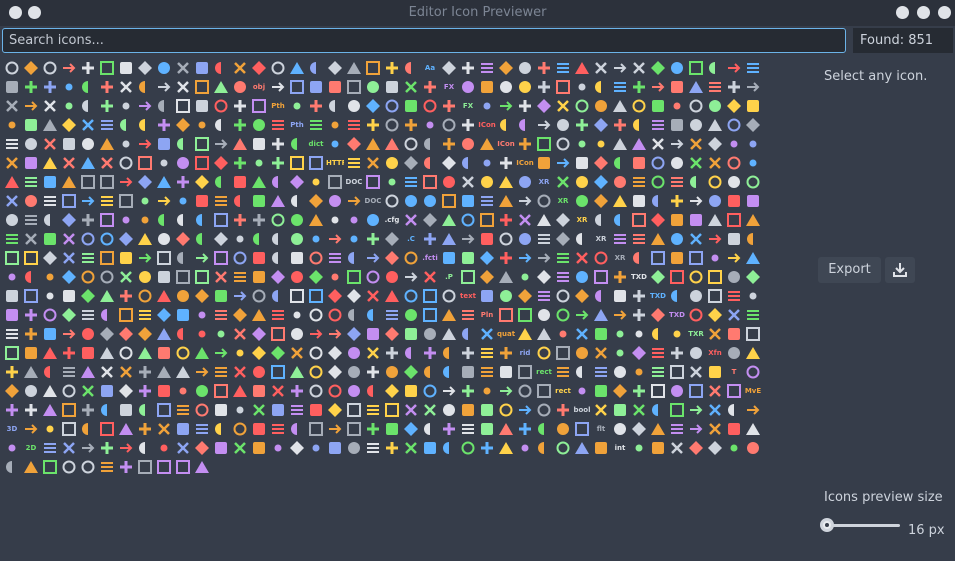  What do you see at coordinates (639, 277) in the screenshot?
I see `editor-icon-label: TXD` at bounding box center [639, 277].